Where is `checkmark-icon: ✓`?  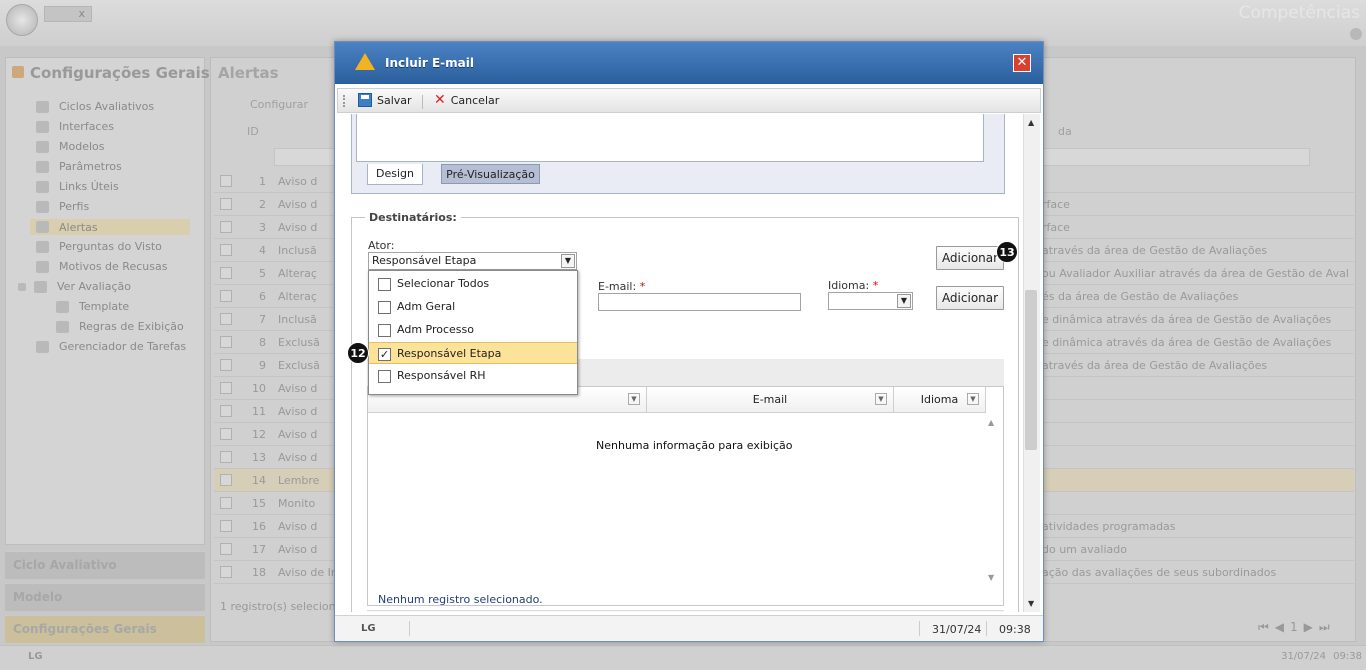
checkmark-icon: ✓ is located at coordinates (384, 354).